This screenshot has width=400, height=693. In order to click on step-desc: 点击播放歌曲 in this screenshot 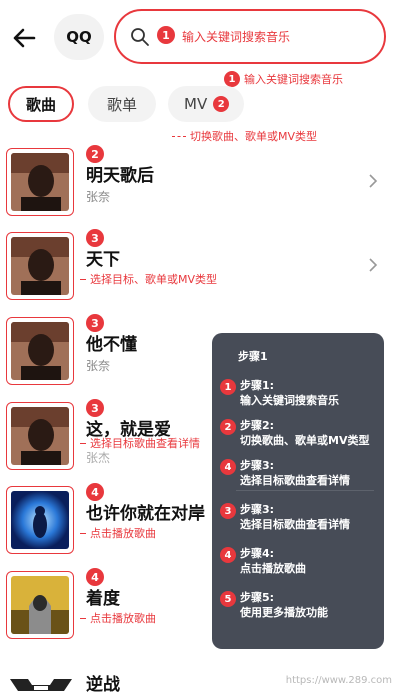, I will do `click(273, 568)`.